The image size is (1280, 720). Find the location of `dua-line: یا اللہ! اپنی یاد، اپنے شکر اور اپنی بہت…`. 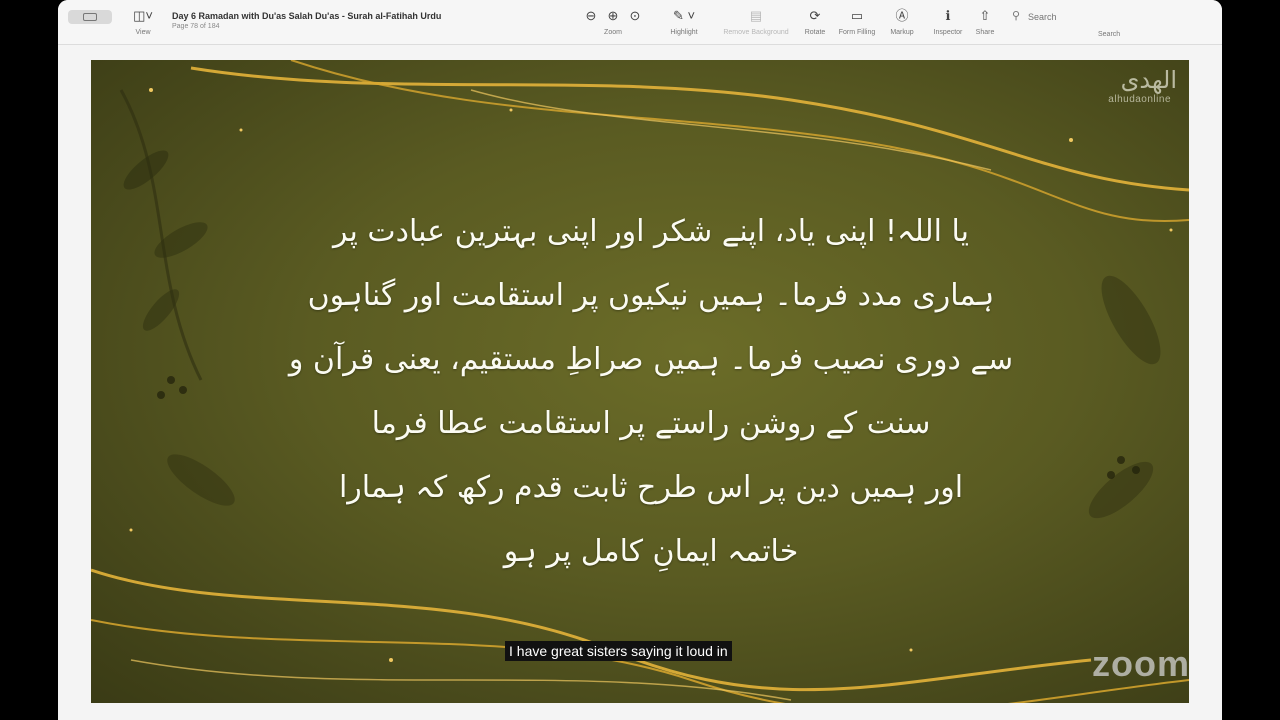

dua-line: یا اللہ! اپنی یاد، اپنے شکر اور اپنی بہت… is located at coordinates (651, 231).